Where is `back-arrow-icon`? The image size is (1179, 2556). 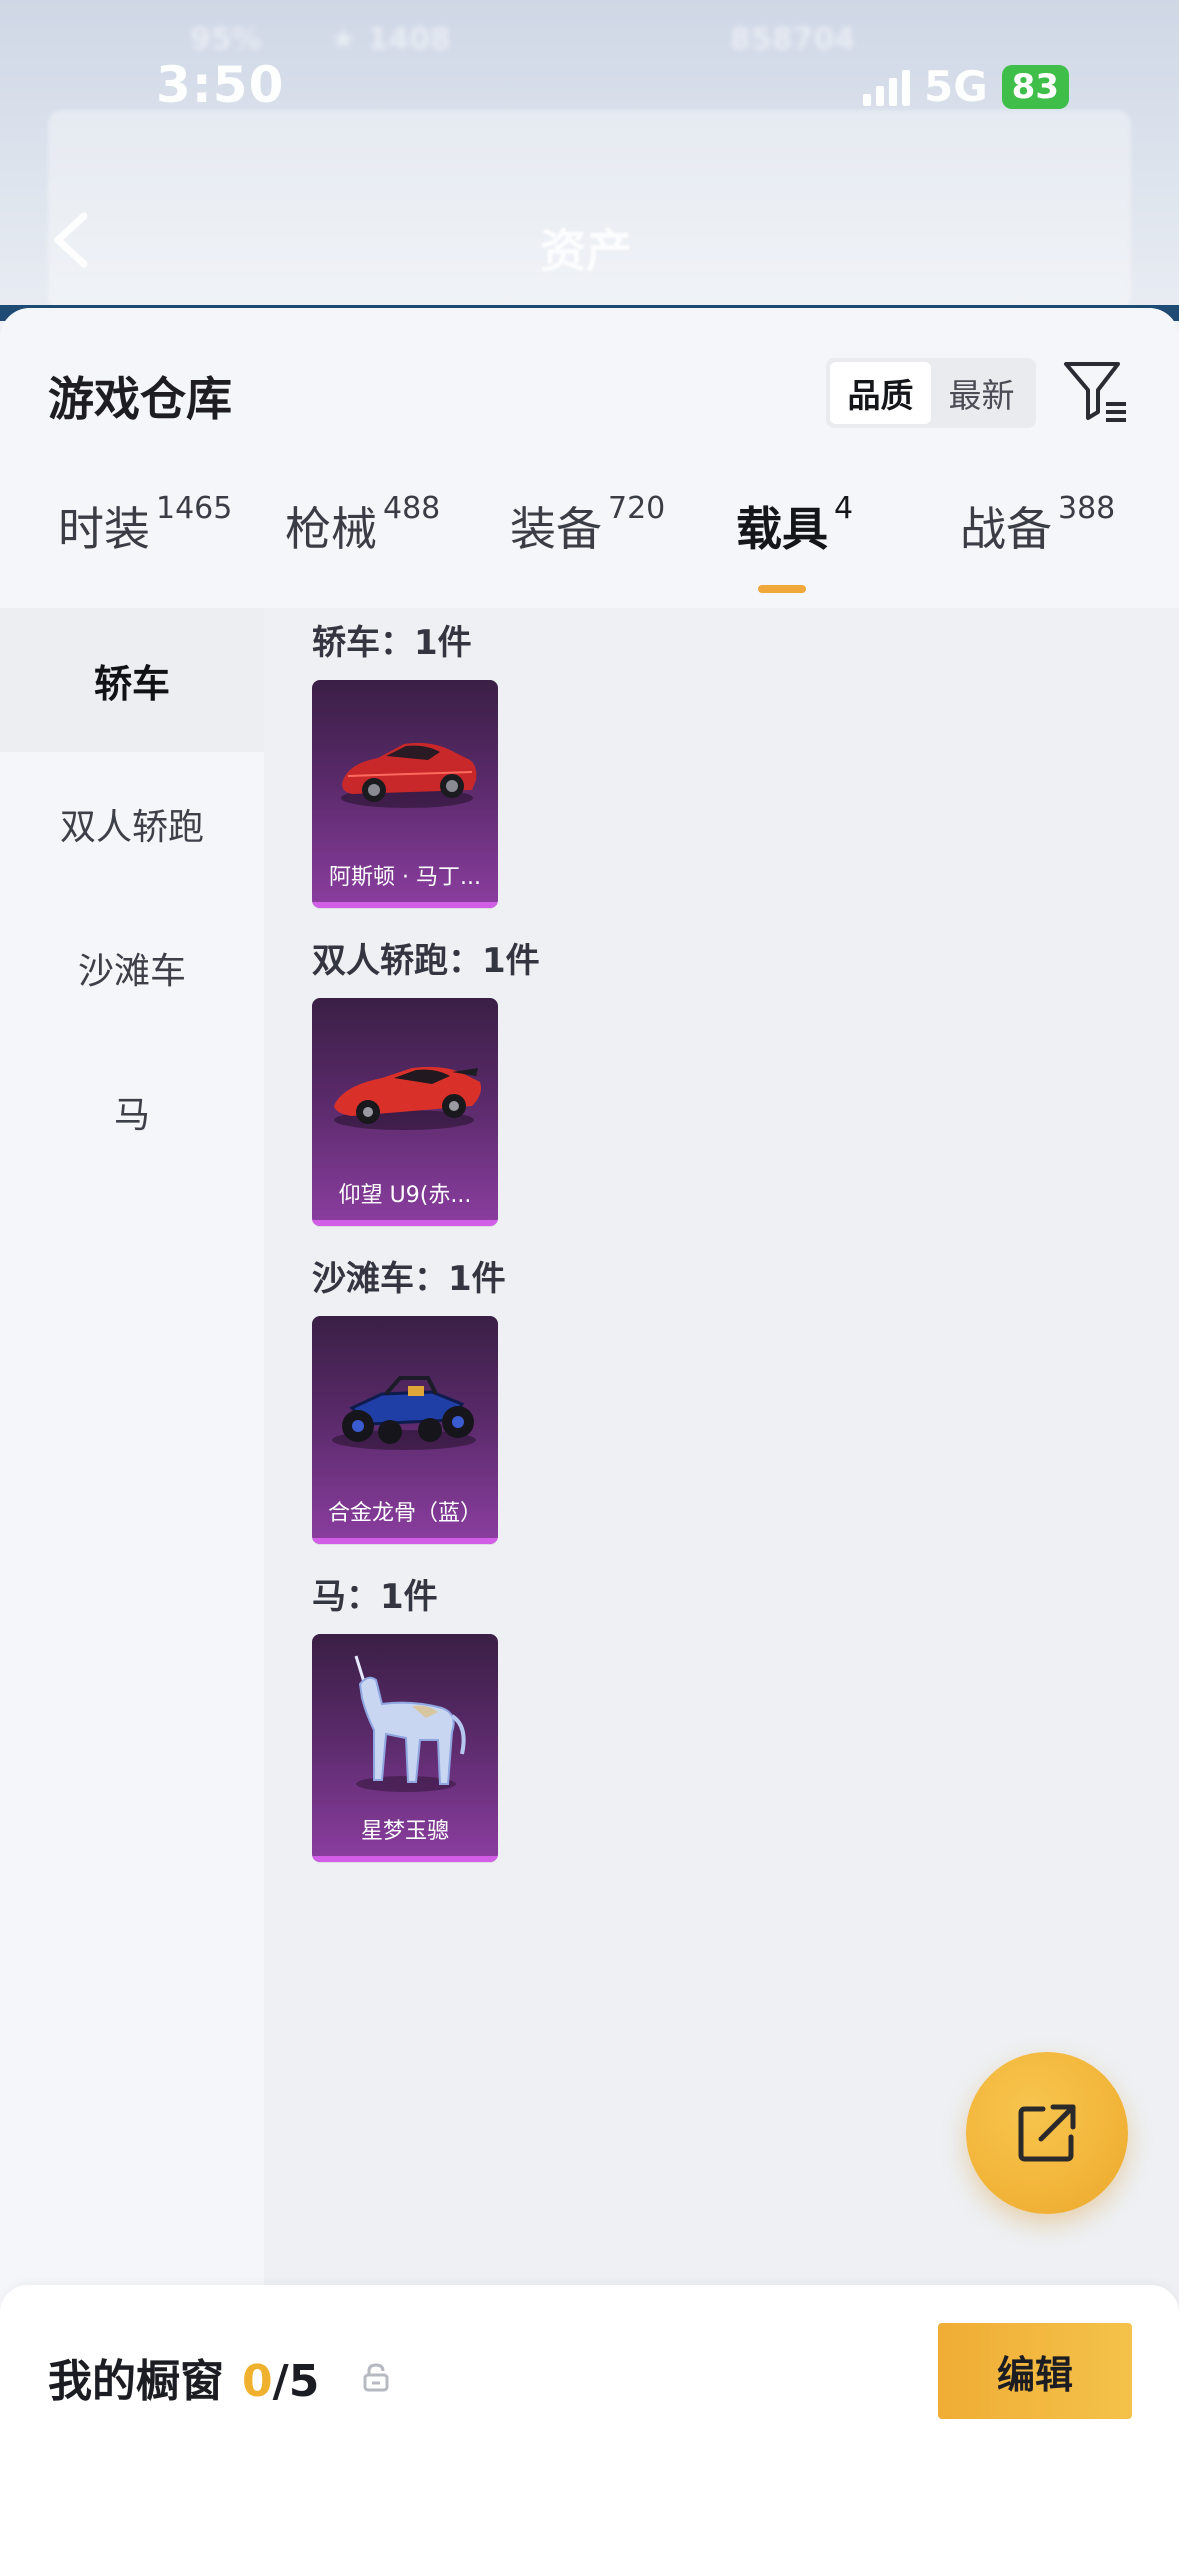
back-arrow-icon is located at coordinates (70, 240).